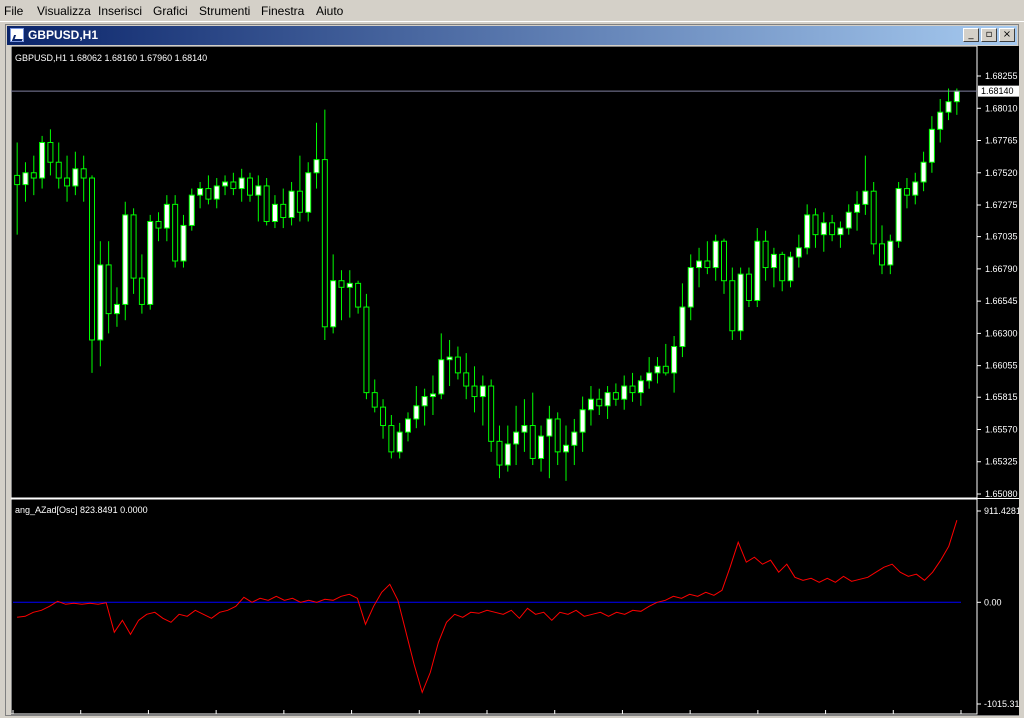 This screenshot has height=718, width=1024. I want to click on menu-file: File, so click(13, 11).